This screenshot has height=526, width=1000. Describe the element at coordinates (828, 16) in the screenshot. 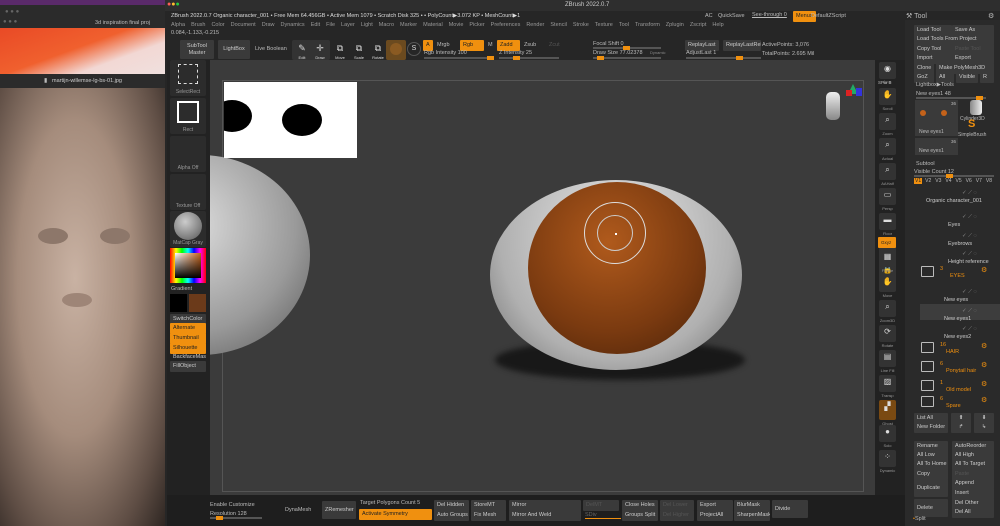

I see `default-zscript-button: DefaultZScript` at that location.